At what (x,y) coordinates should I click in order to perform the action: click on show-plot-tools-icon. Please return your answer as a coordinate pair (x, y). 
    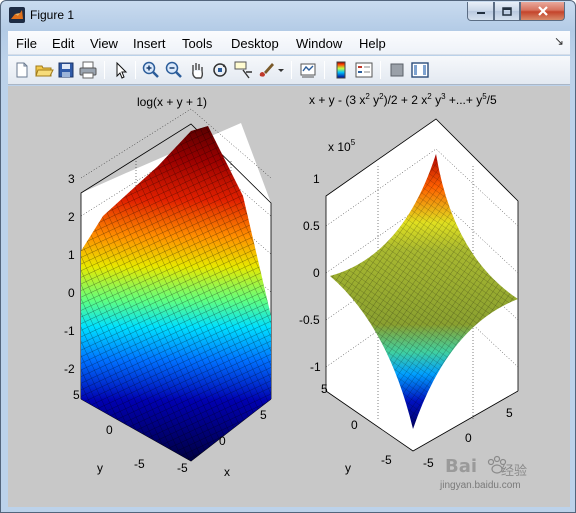
    Looking at the image, I should click on (420, 70).